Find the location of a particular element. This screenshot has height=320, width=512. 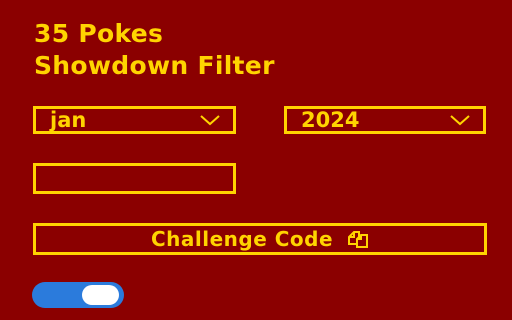

year-select-value: 2024 is located at coordinates (330, 120).